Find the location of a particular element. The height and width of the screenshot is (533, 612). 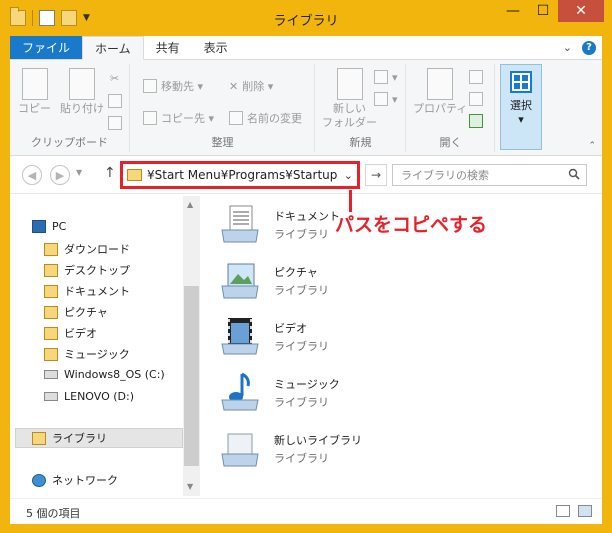

tab-share: 共有 is located at coordinates (168, 47).